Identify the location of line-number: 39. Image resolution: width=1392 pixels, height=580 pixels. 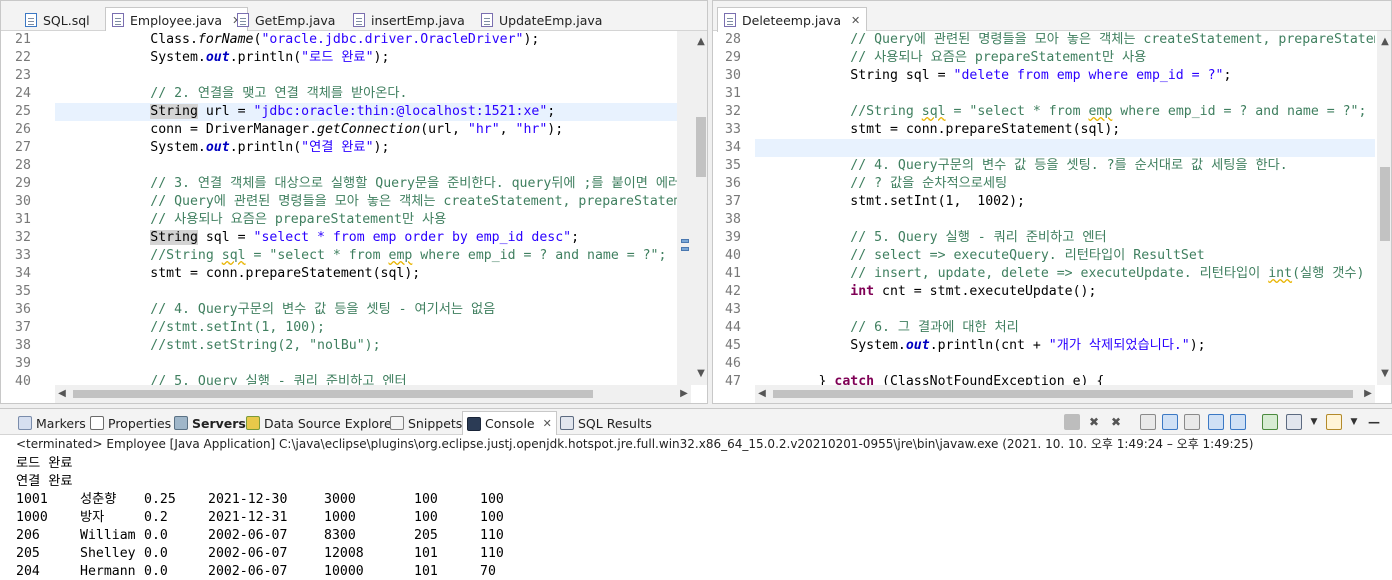
(733, 237).